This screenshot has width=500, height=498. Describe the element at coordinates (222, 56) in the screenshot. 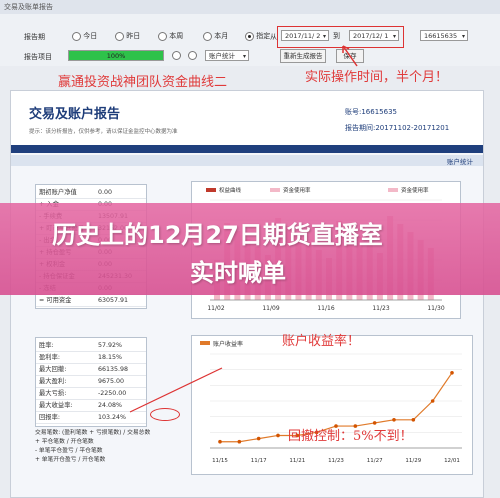

I see `stat-select-value: 账户统计` at that location.